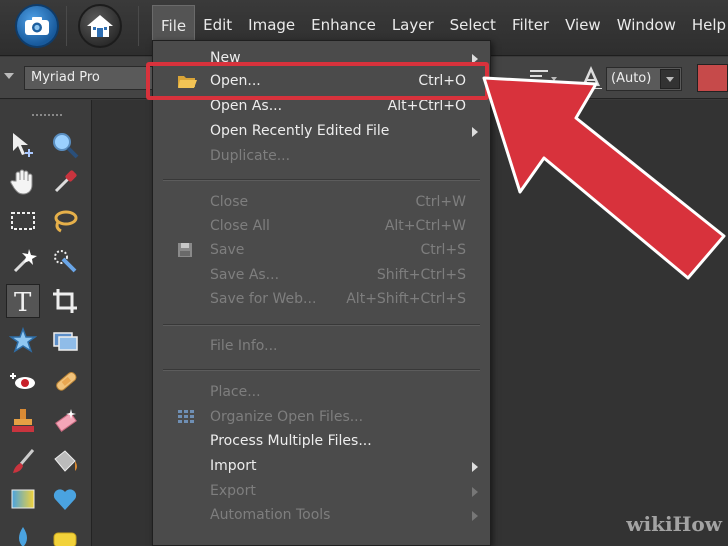 The image size is (728, 546). I want to click on straighten-tool-icon, so click(65, 341).